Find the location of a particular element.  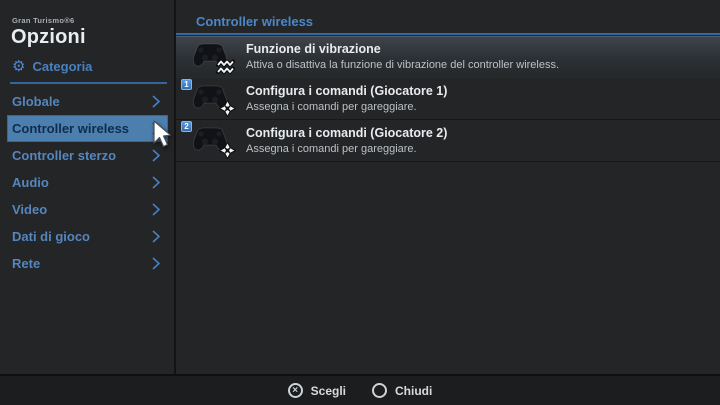

vibration-waves-icon is located at coordinates (225, 66).